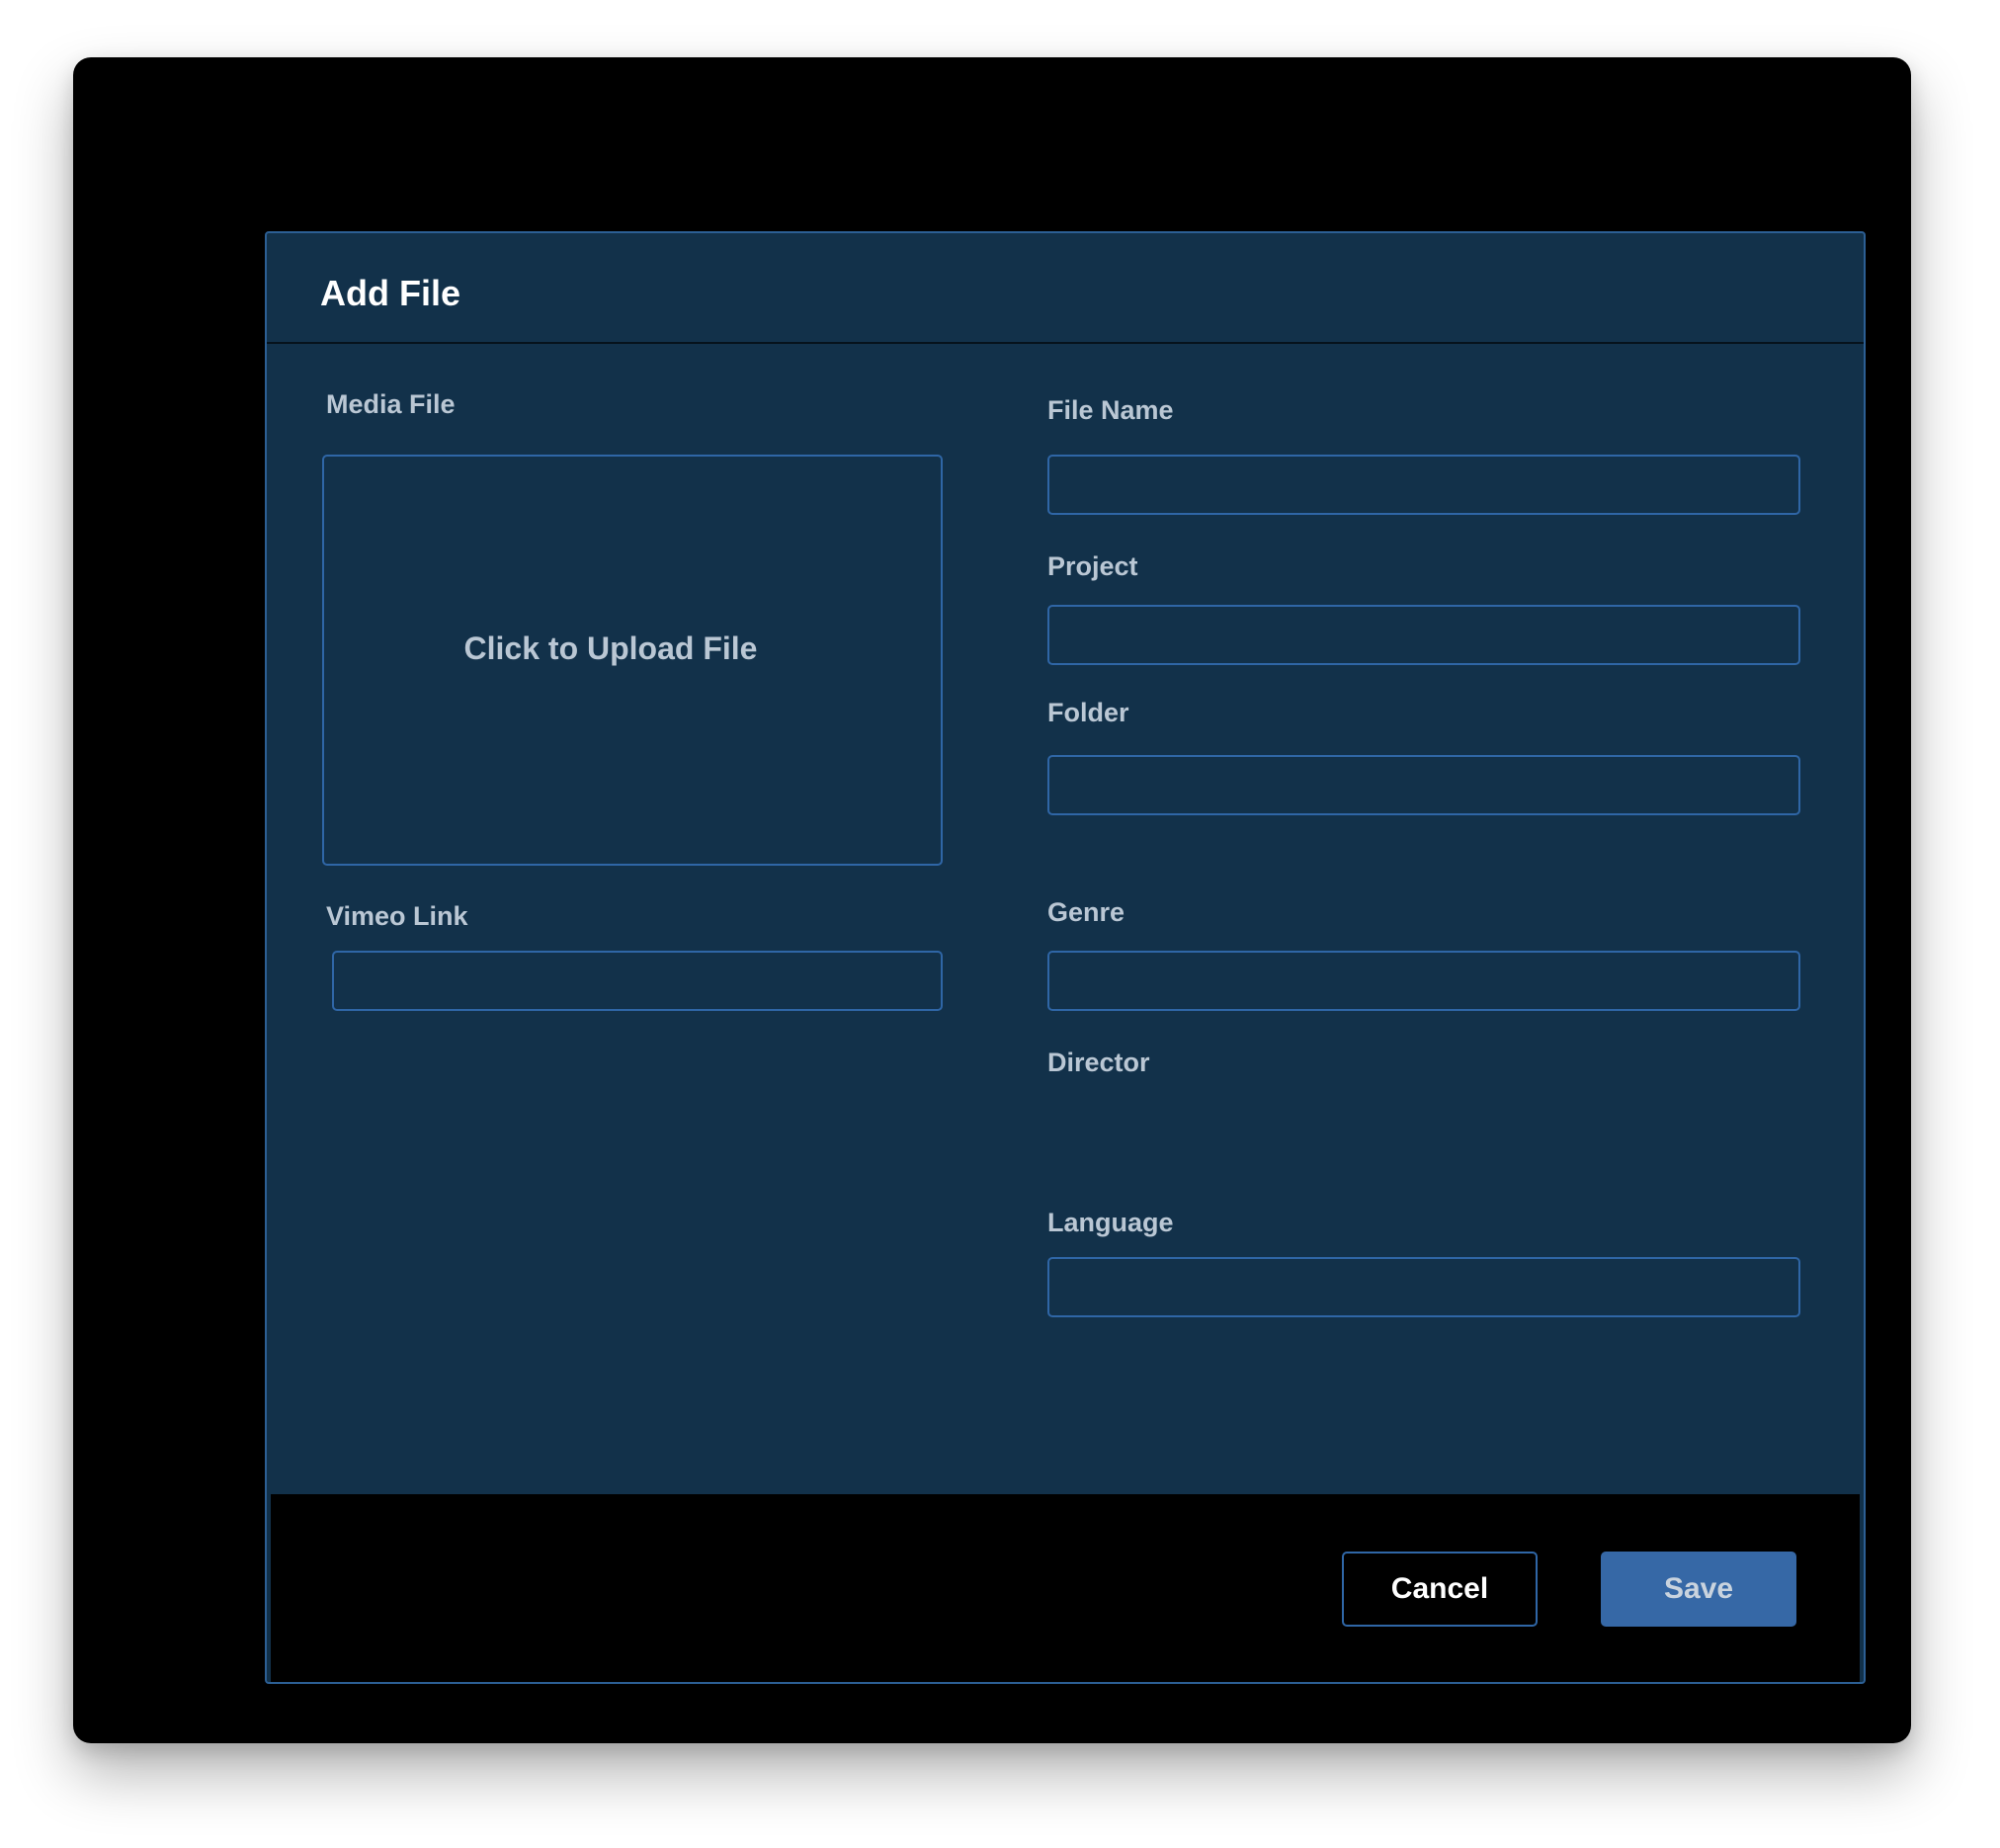  What do you see at coordinates (391, 404) in the screenshot?
I see `media-file-label: Media File` at bounding box center [391, 404].